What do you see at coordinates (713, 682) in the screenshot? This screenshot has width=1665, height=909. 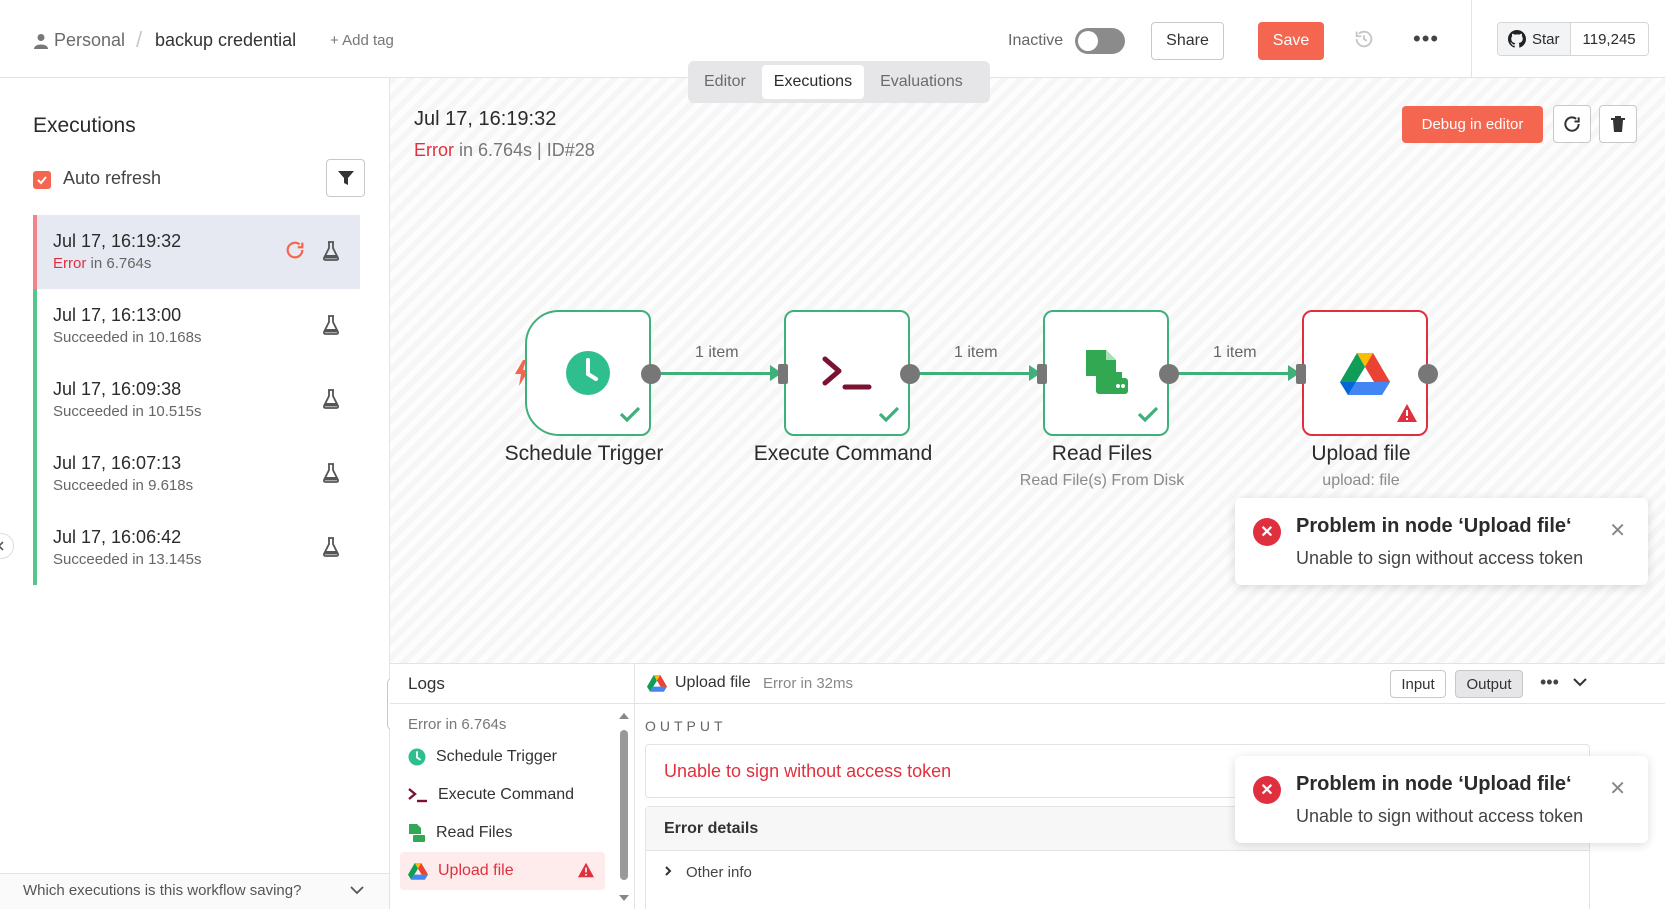 I see `selected-node-name: Upload file` at bounding box center [713, 682].